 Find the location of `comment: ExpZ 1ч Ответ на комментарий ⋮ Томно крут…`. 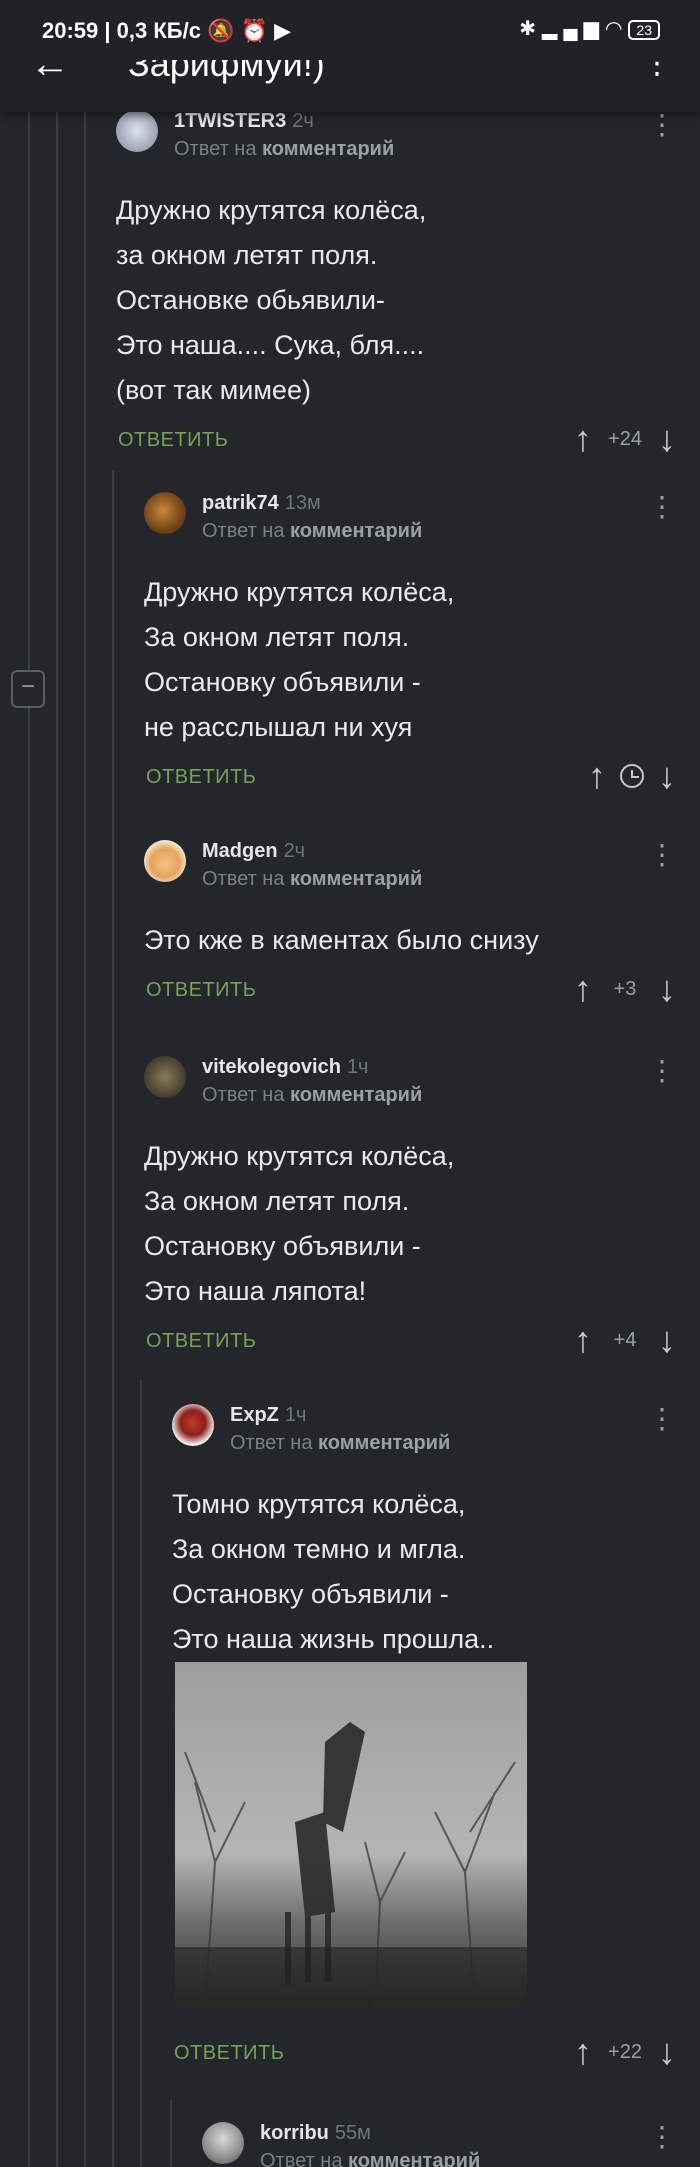

comment: ExpZ 1ч Ответ на комментарий ⋮ Томно крут… is located at coordinates (424, 1533).